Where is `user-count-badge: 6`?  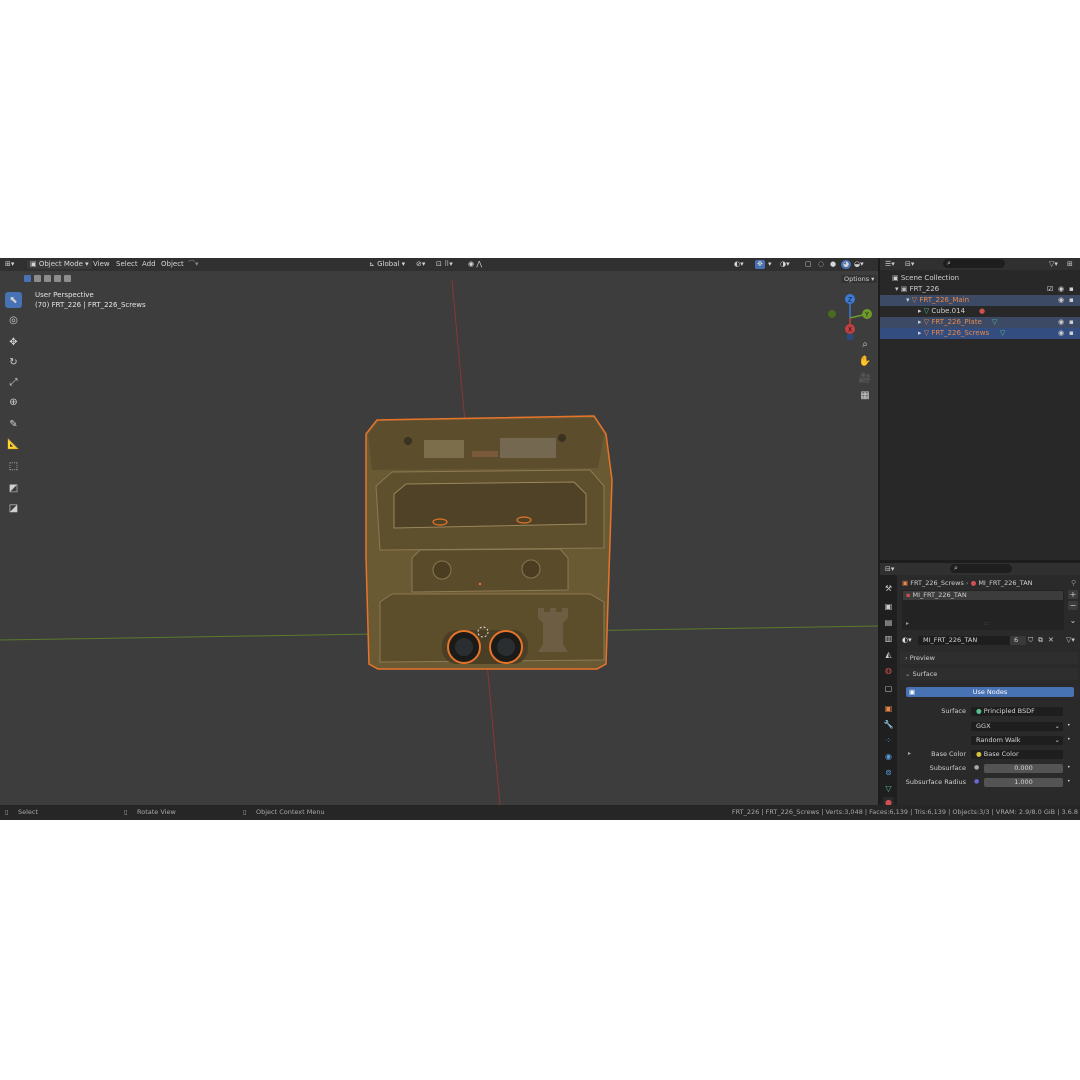 user-count-badge: 6 is located at coordinates (1018, 640).